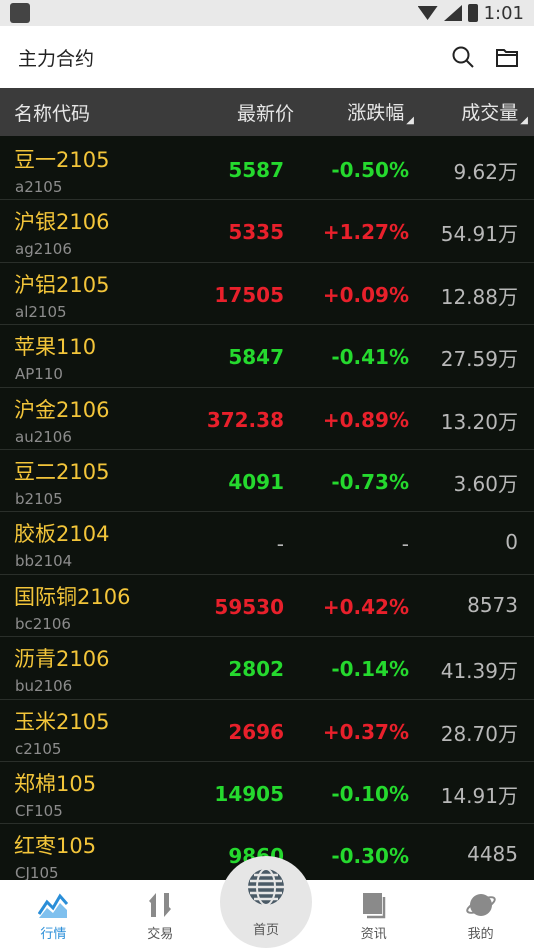  What do you see at coordinates (72, 596) in the screenshot?
I see `contract-name: 国际铜2106` at bounding box center [72, 596].